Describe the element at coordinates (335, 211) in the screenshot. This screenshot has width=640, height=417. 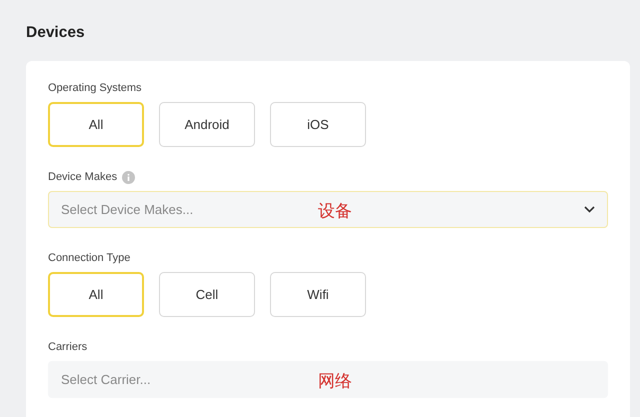
I see `annotation-label: 设备` at that location.